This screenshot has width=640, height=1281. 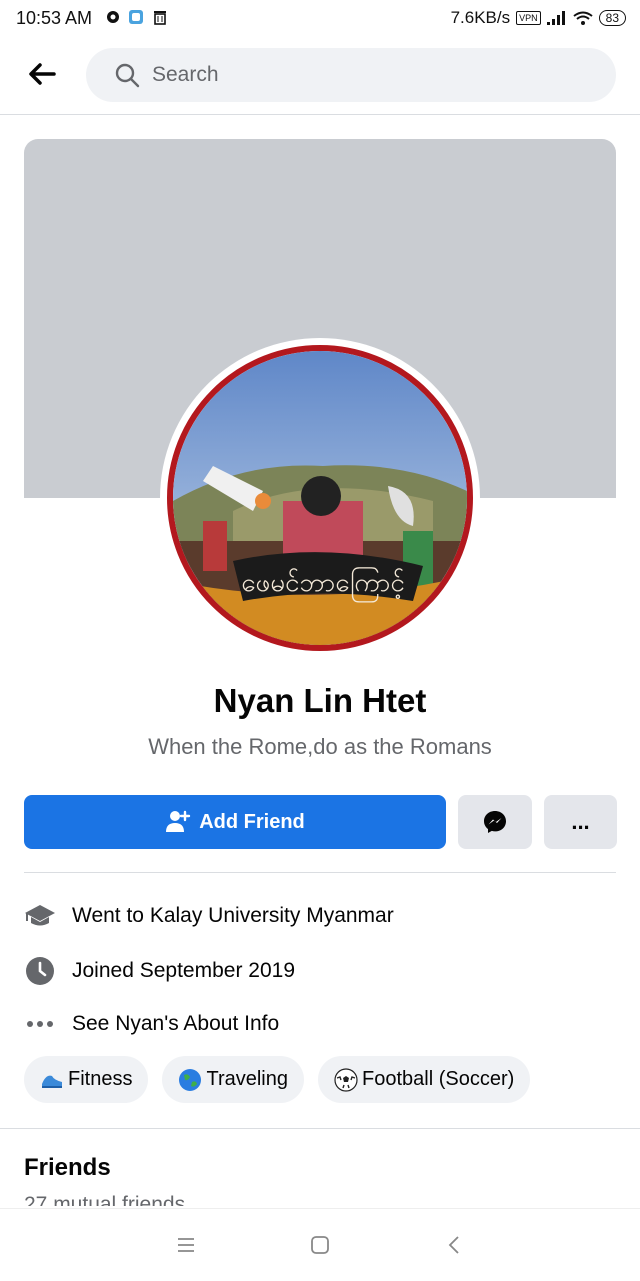 I want to click on hobby-label: Traveling, so click(x=247, y=1079).